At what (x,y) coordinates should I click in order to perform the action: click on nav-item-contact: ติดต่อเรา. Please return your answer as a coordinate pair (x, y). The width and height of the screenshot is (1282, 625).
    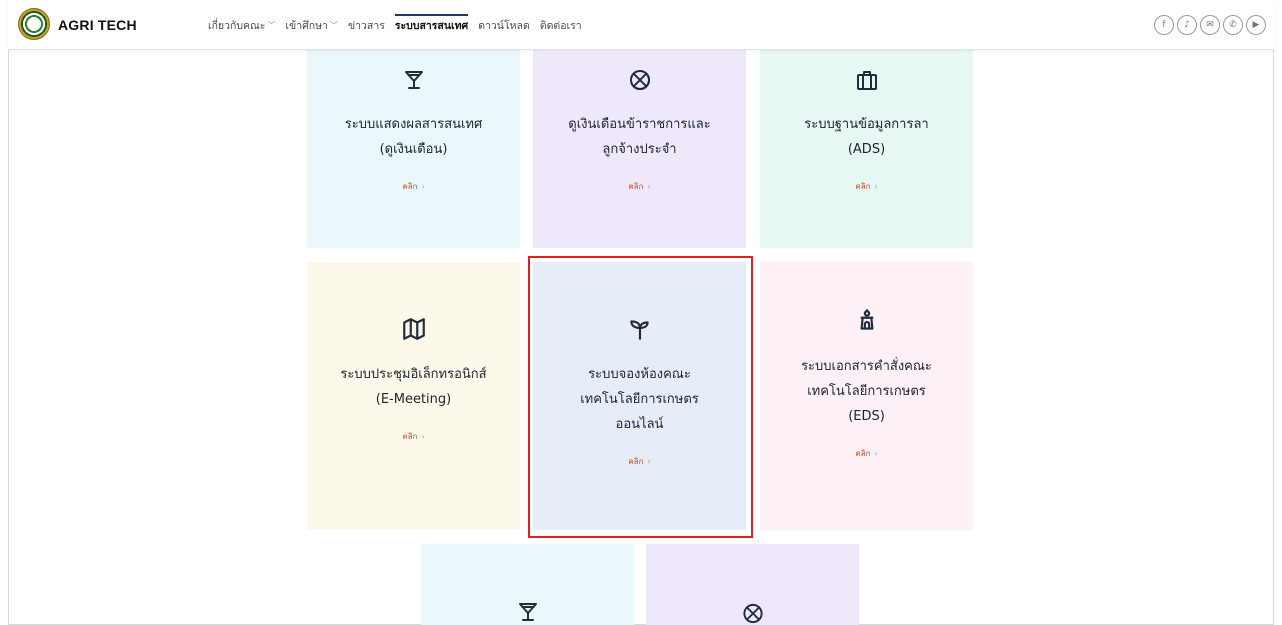
    Looking at the image, I should click on (561, 25).